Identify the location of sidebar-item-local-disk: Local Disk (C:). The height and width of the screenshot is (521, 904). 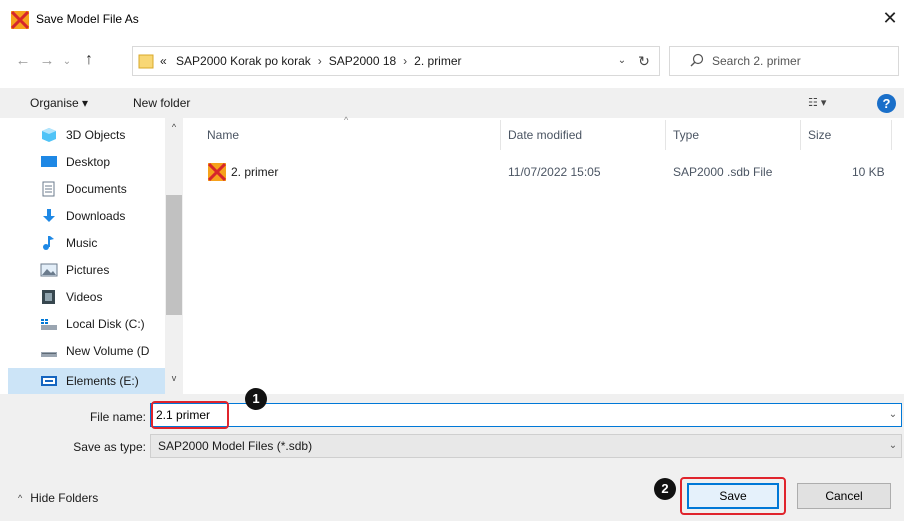
(102, 324).